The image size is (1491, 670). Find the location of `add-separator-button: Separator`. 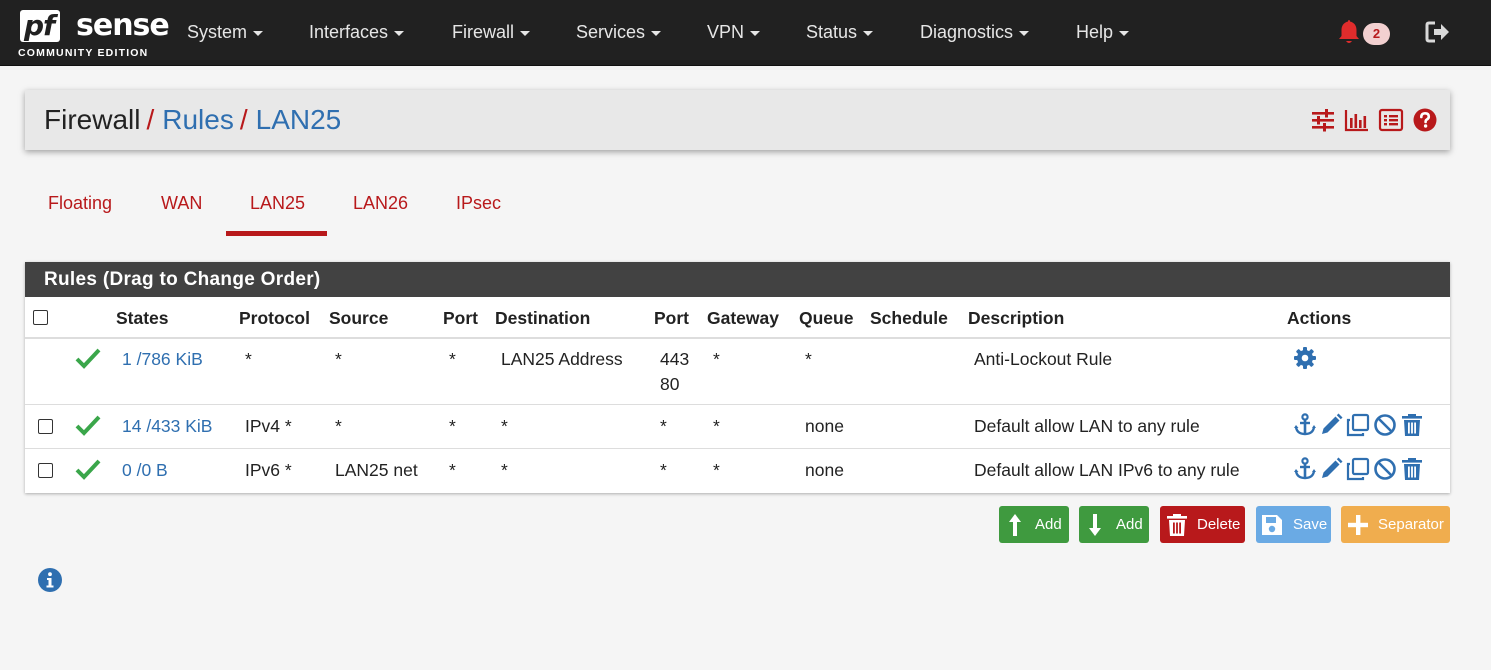

add-separator-button: Separator is located at coordinates (1395, 524).